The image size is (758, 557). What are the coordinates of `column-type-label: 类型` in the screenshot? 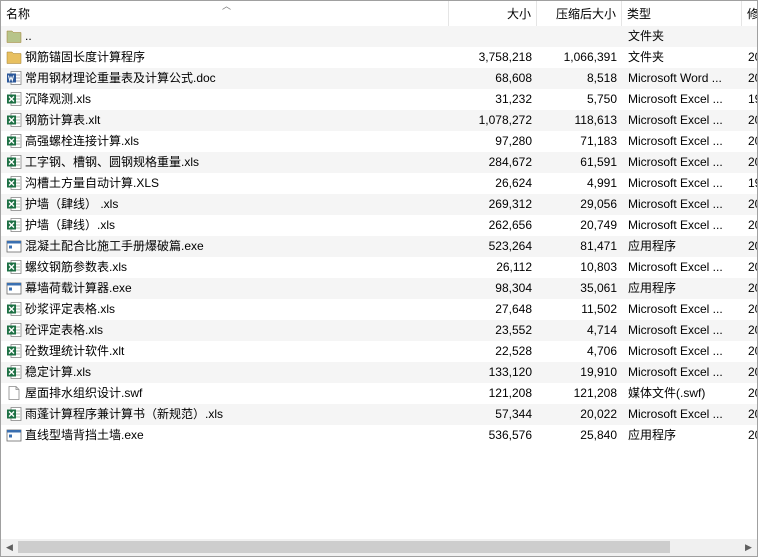 It's located at (639, 14).